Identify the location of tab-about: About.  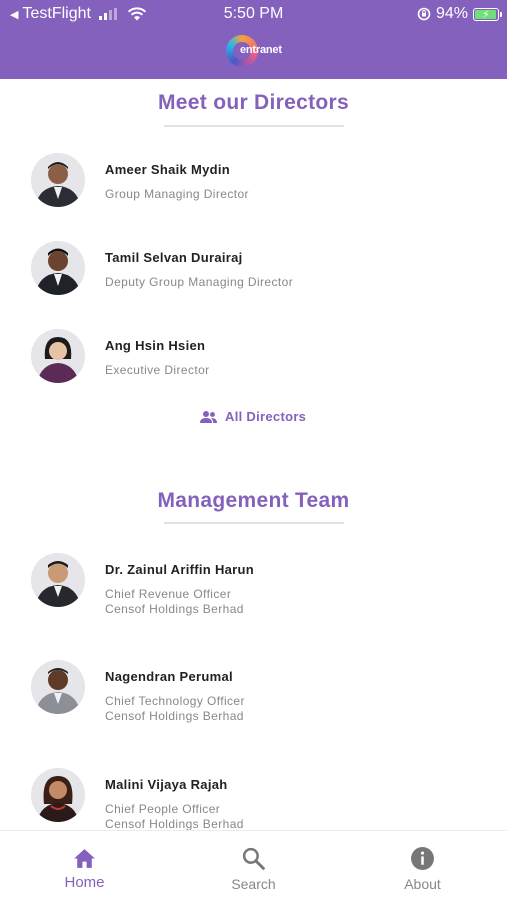
(422, 865).